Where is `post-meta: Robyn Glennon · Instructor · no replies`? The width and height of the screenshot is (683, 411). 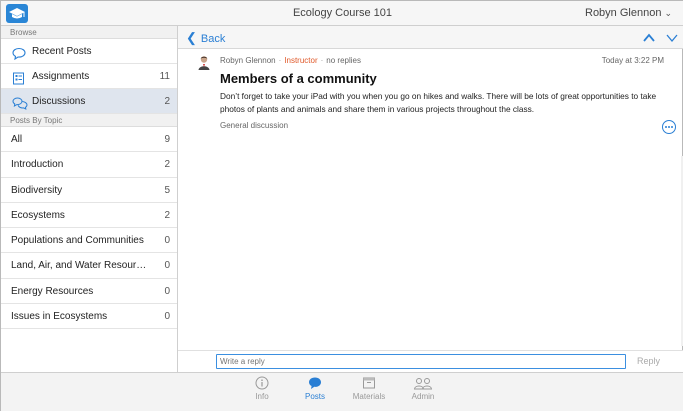
post-meta: Robyn Glennon · Instructor · no replies is located at coordinates (290, 60).